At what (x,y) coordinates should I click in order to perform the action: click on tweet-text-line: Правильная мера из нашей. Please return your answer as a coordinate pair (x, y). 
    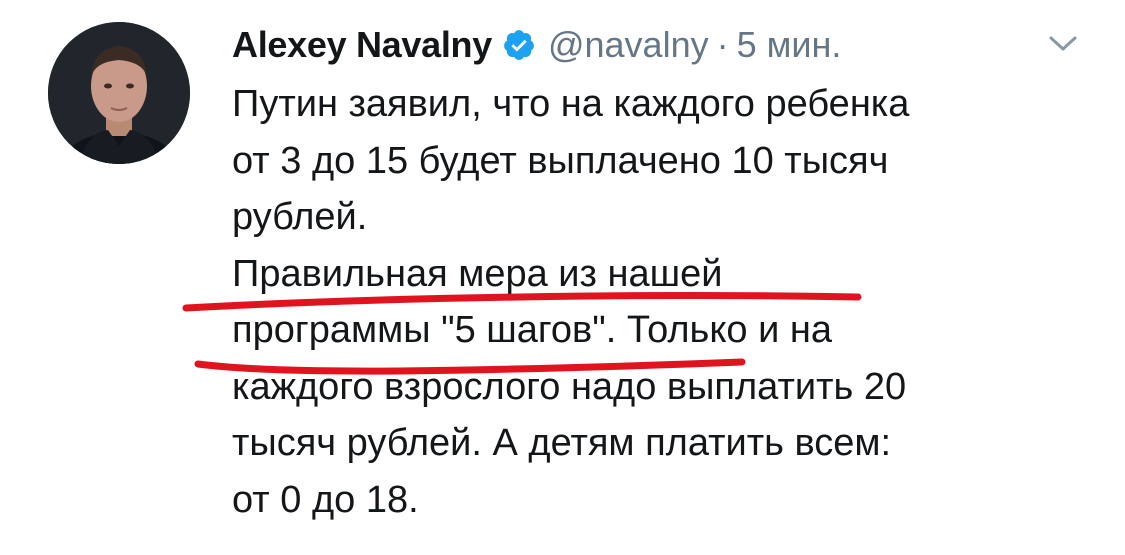
    Looking at the image, I should click on (477, 273).